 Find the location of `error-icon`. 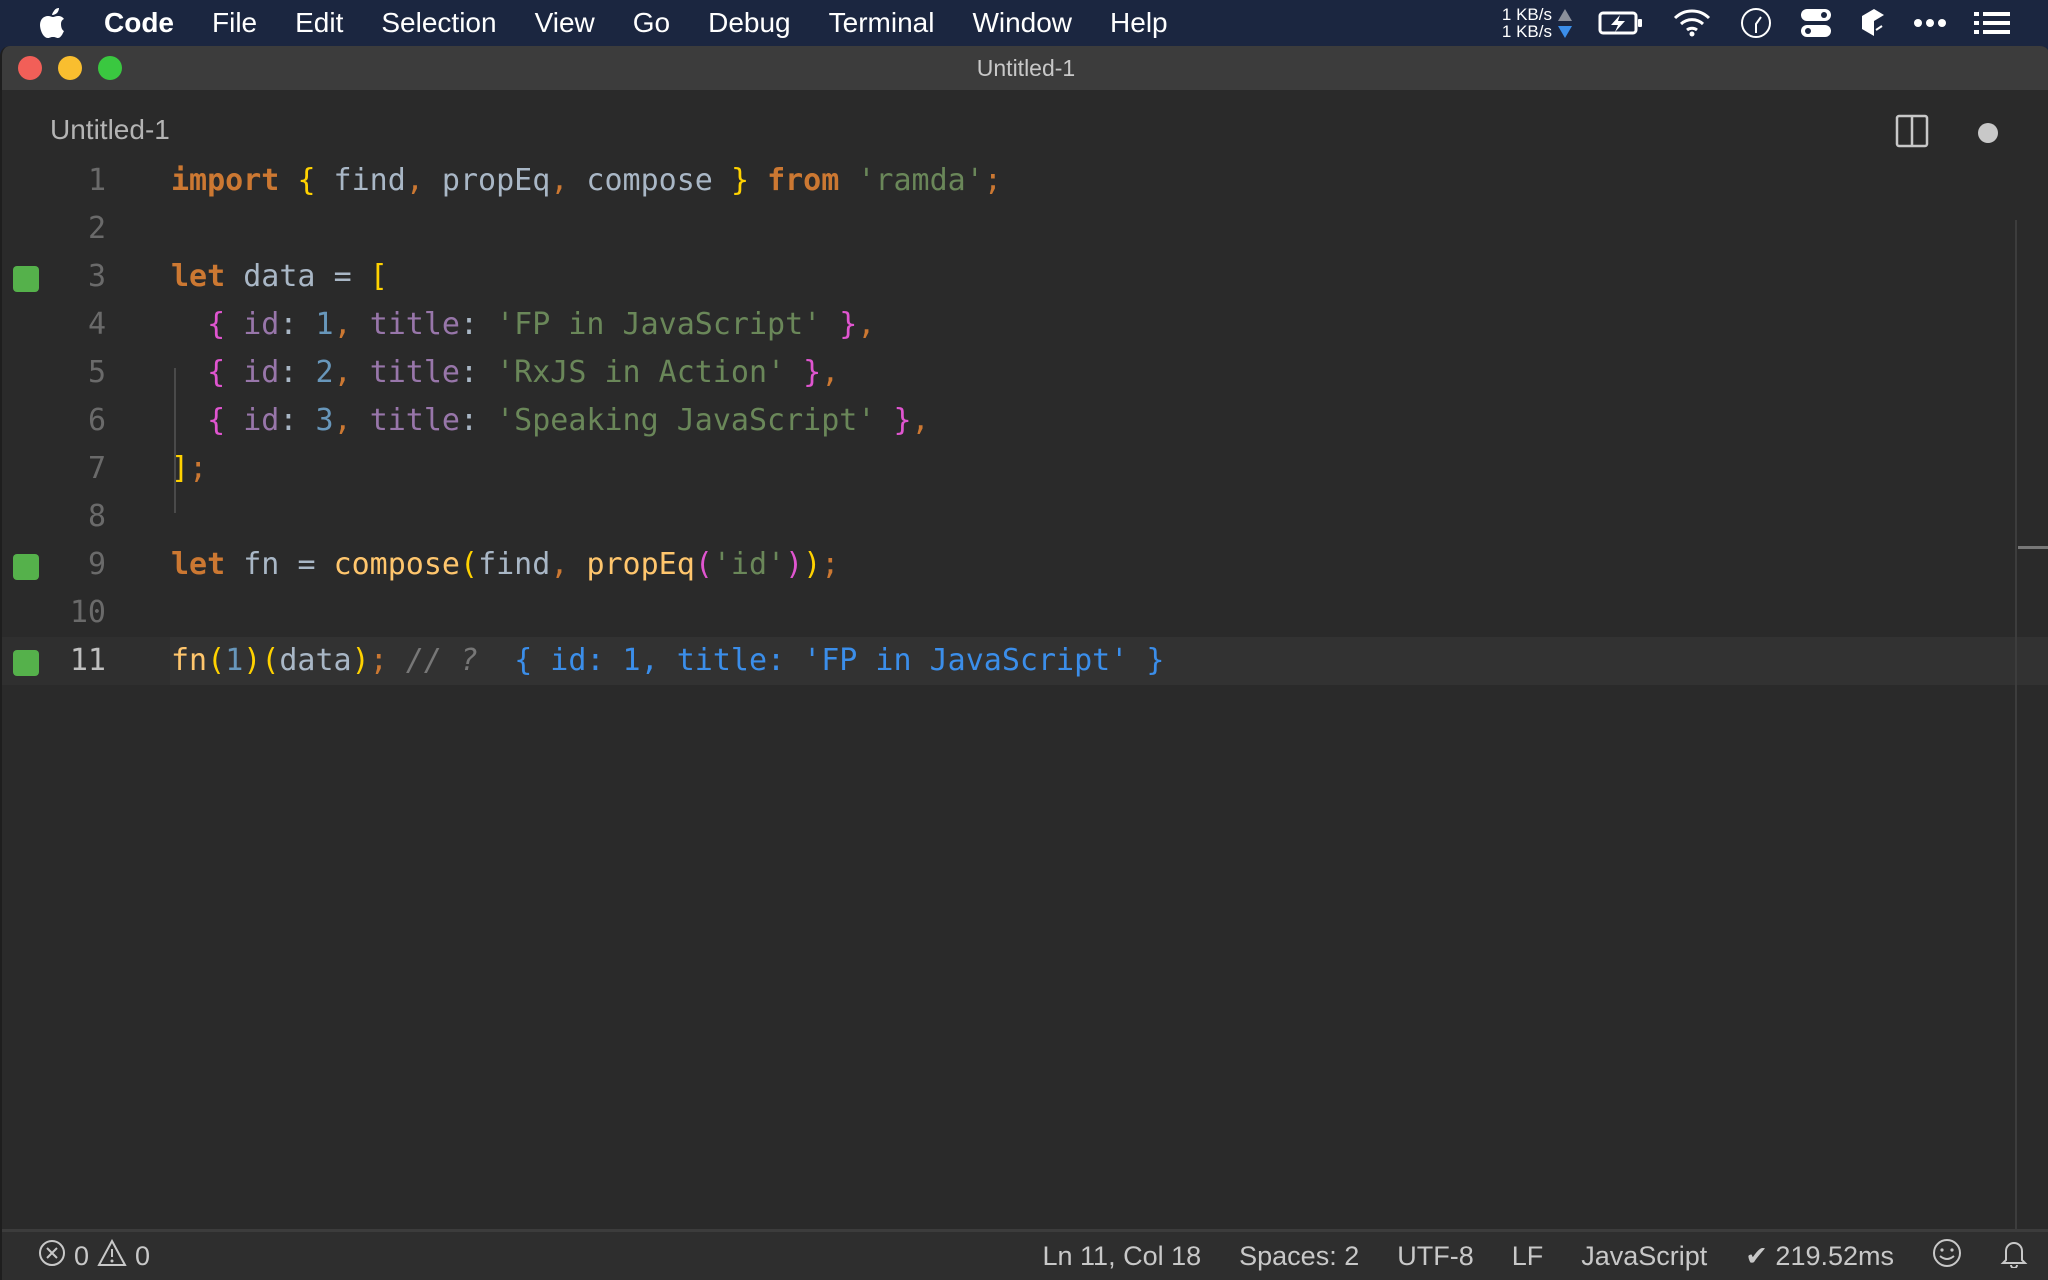

error-icon is located at coordinates (52, 1256).